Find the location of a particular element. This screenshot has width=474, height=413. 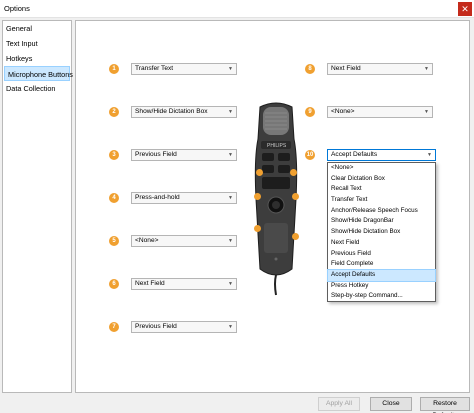

sidebar-item-text-input: Text Input is located at coordinates (37, 43).